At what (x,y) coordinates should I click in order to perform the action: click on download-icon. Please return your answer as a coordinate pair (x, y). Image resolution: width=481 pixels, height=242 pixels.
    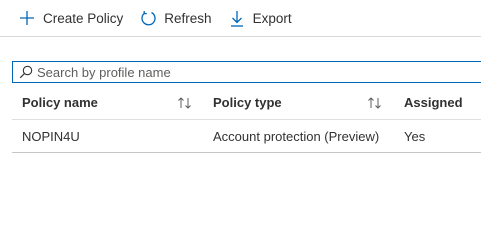
    Looking at the image, I should click on (237, 18).